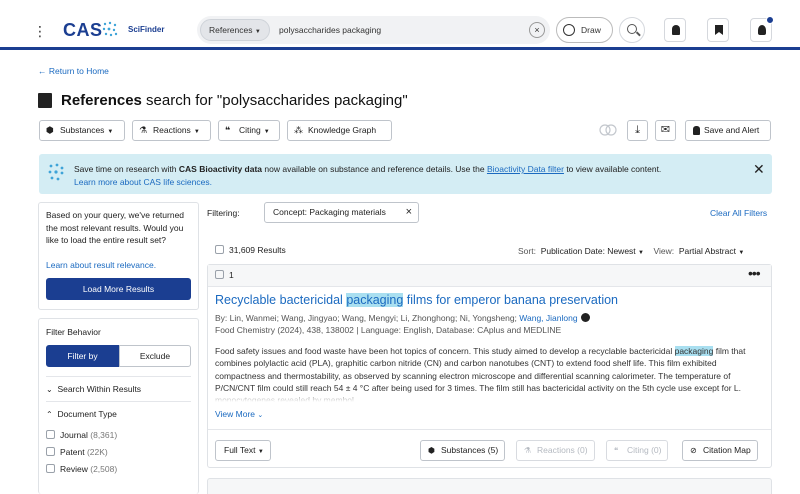 The height and width of the screenshot is (494, 800). What do you see at coordinates (341, 212) in the screenshot?
I see `active-filter-chip: Concept: Packaging materials ×` at bounding box center [341, 212].